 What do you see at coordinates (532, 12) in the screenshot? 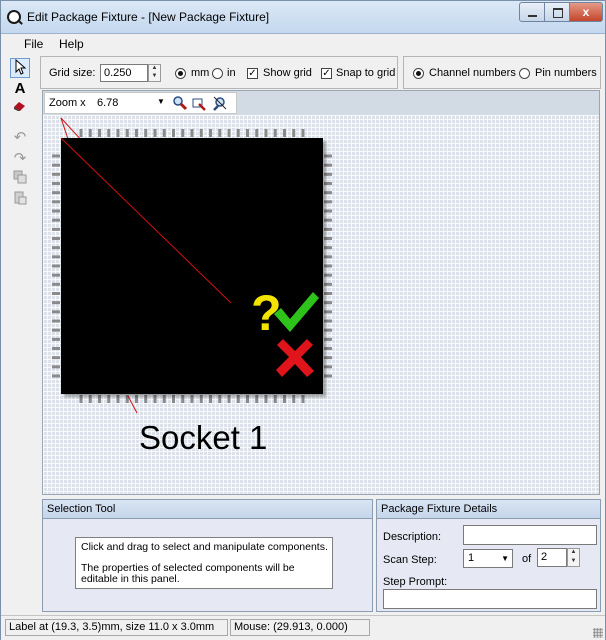
I see `minimize-button` at bounding box center [532, 12].